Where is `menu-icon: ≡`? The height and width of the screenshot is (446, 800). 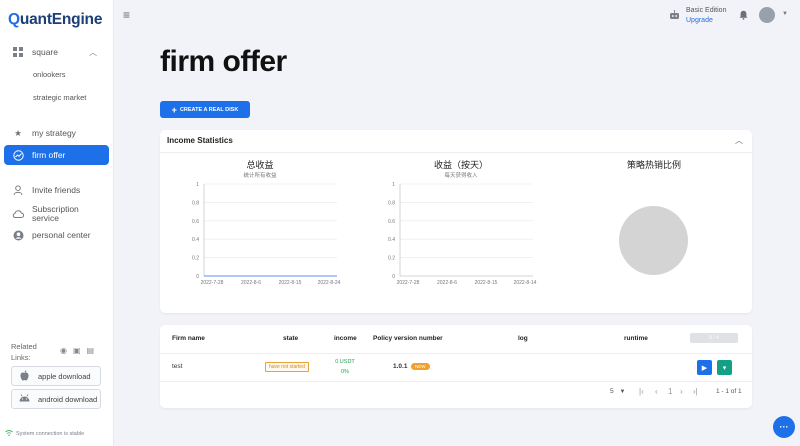
menu-icon: ≡ is located at coordinates (126, 15).